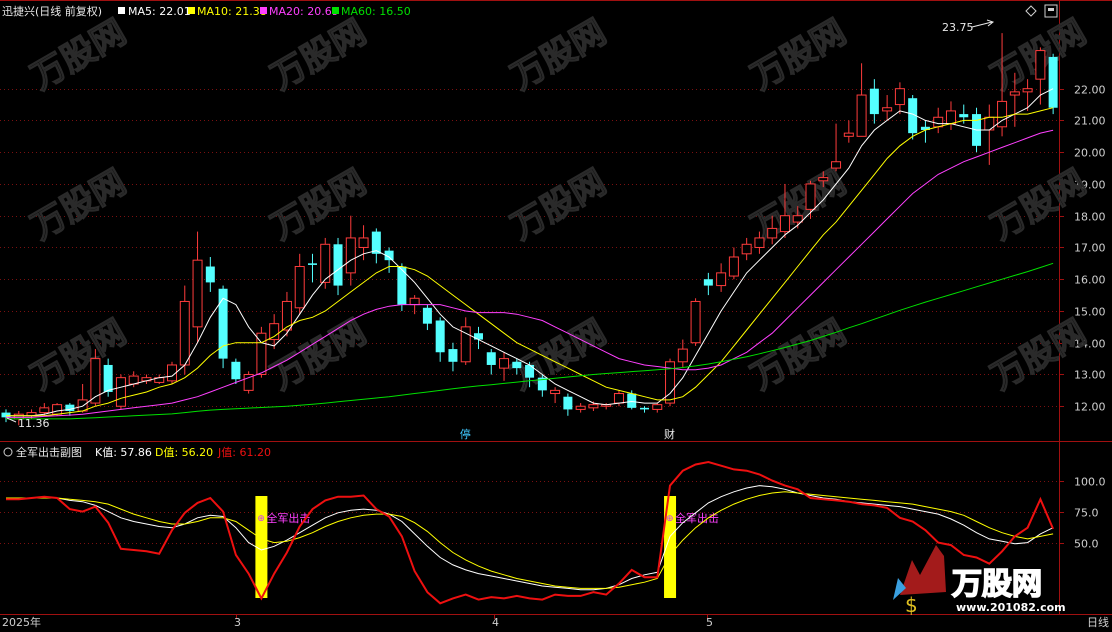  Describe the element at coordinates (1051, 11) in the screenshot. I see `window-toggle-icon` at that location.